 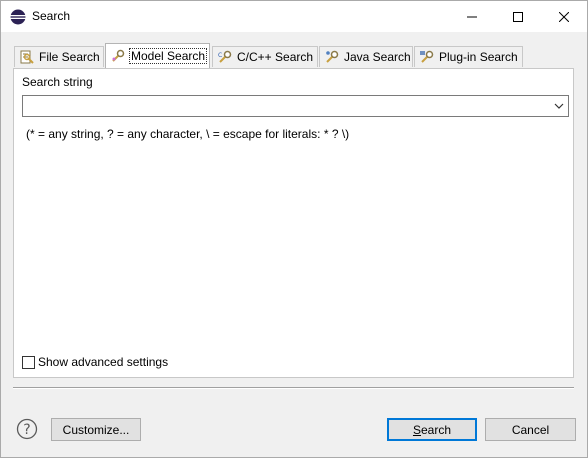 I want to click on tab-plugin-search: Plug-in Search, so click(x=468, y=56).